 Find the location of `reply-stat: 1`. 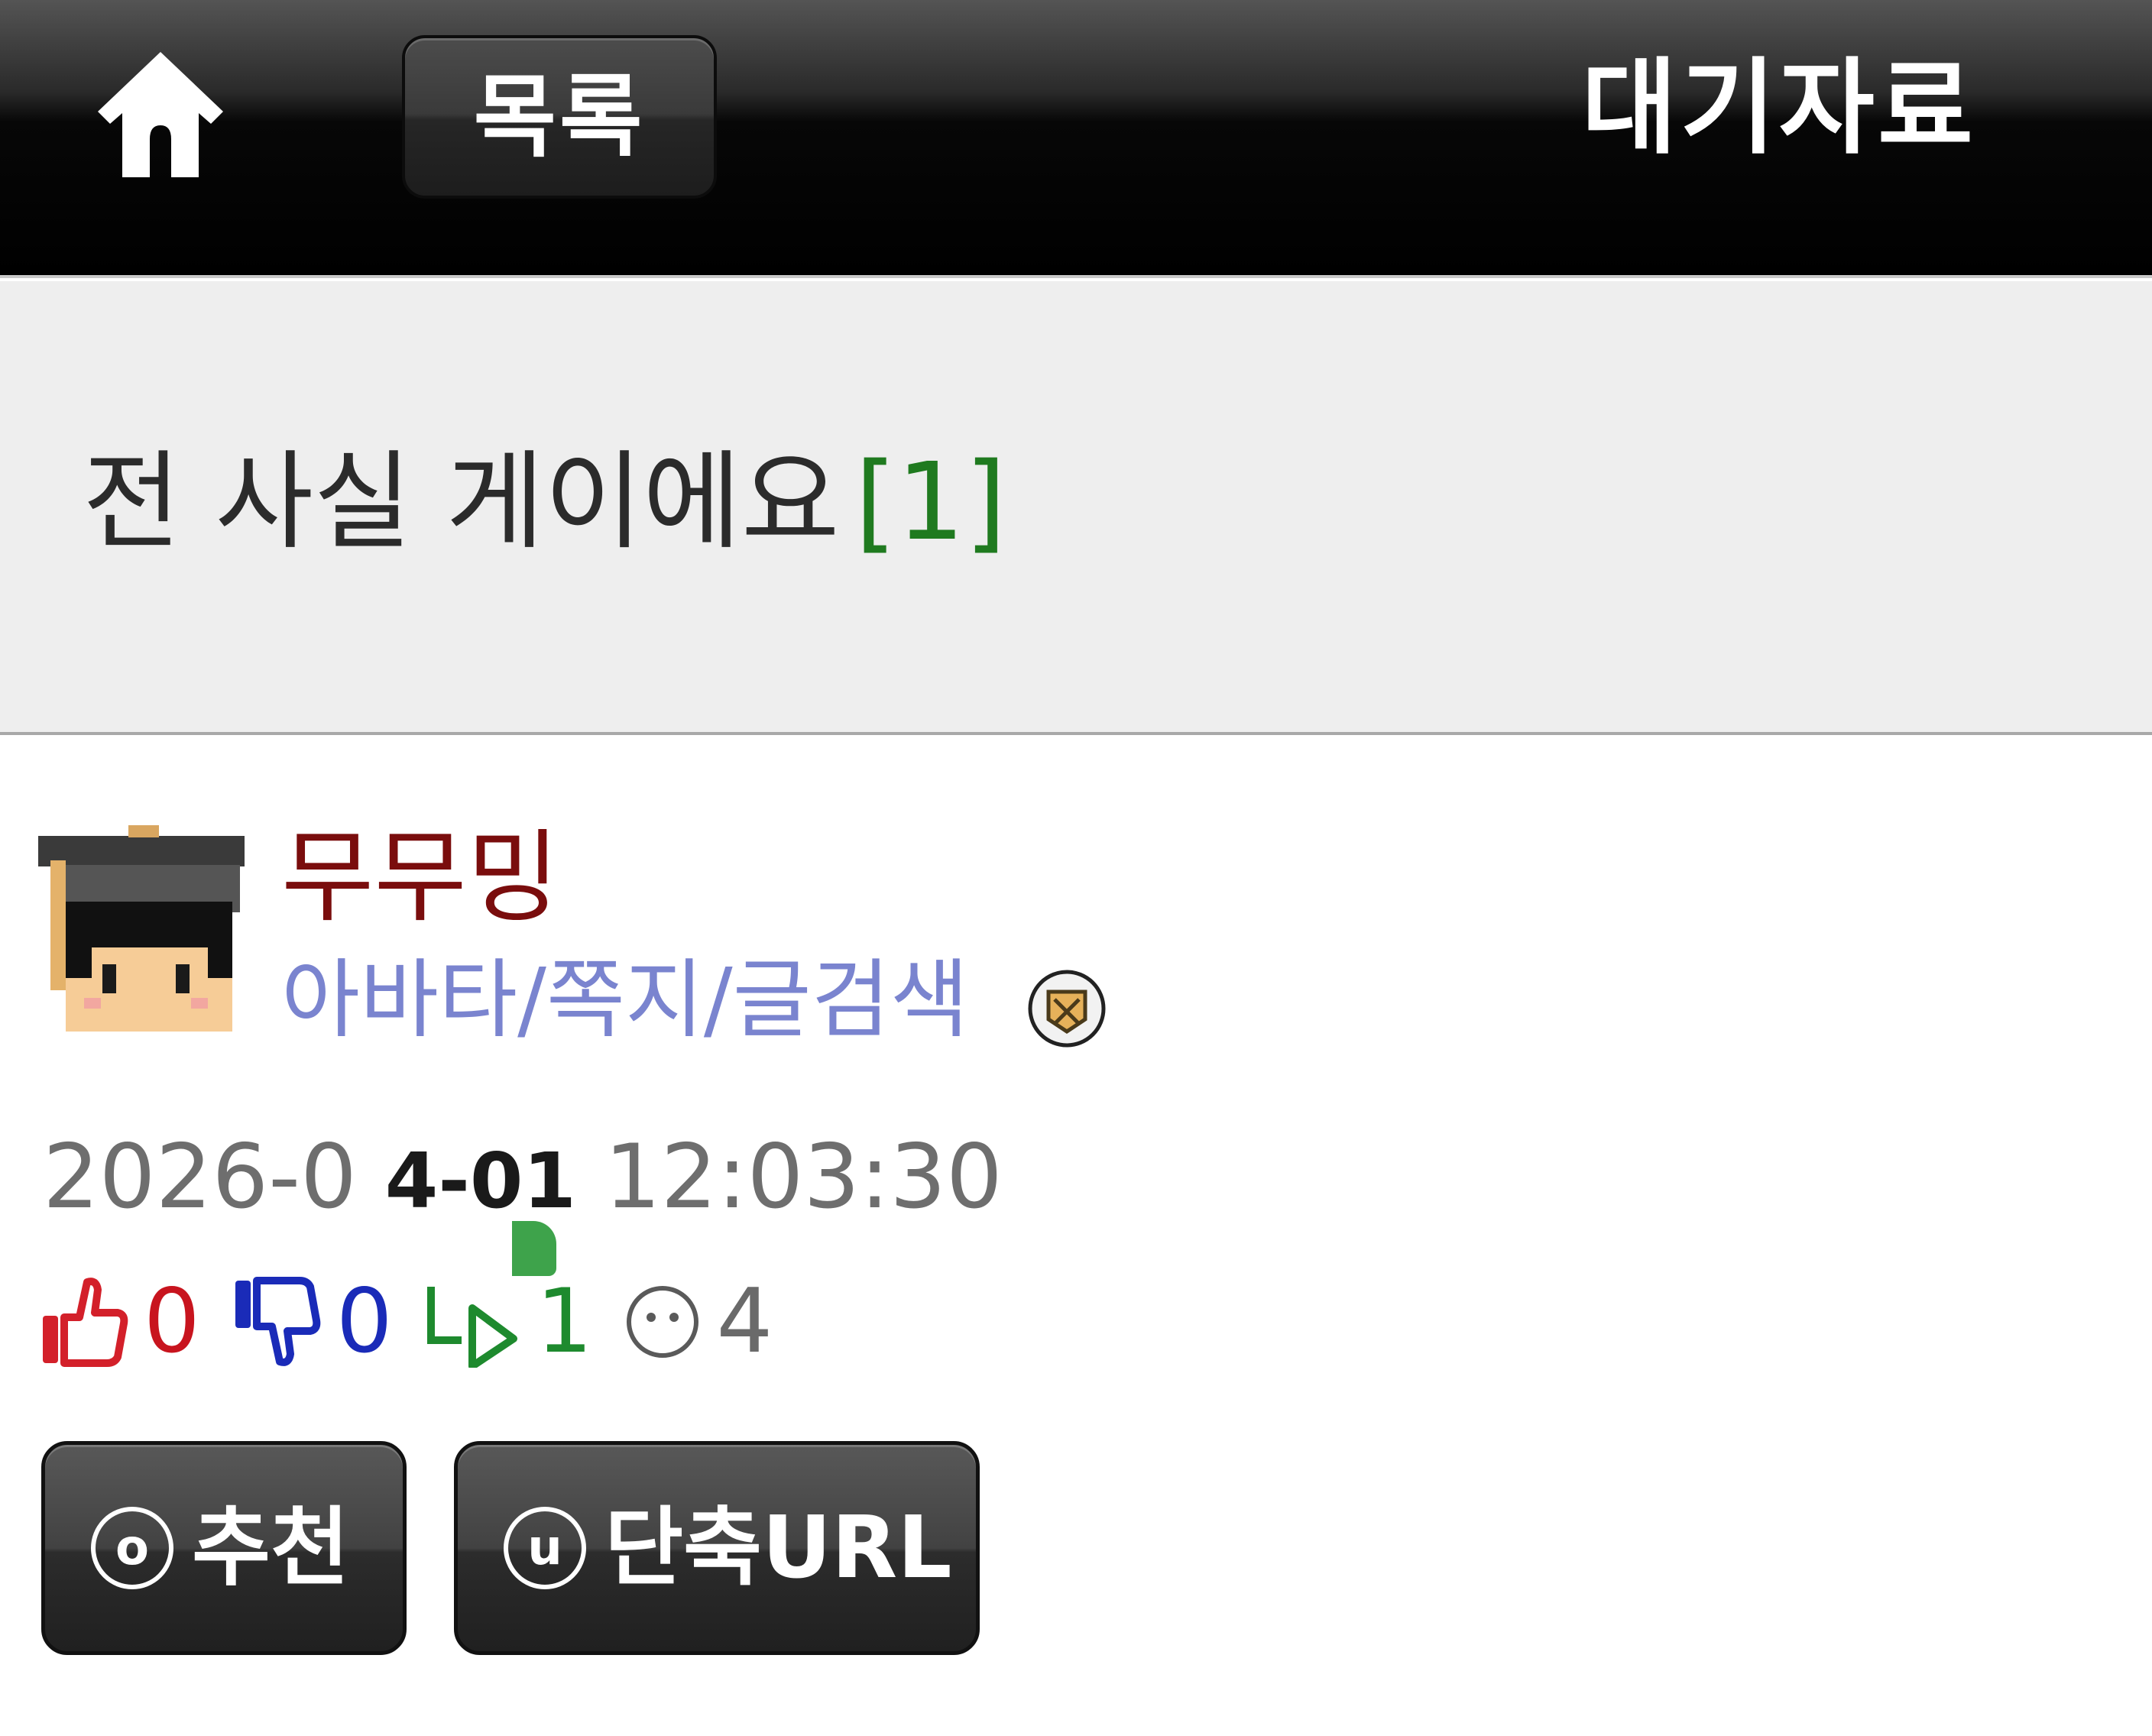

reply-stat: 1 is located at coordinates (508, 1322).